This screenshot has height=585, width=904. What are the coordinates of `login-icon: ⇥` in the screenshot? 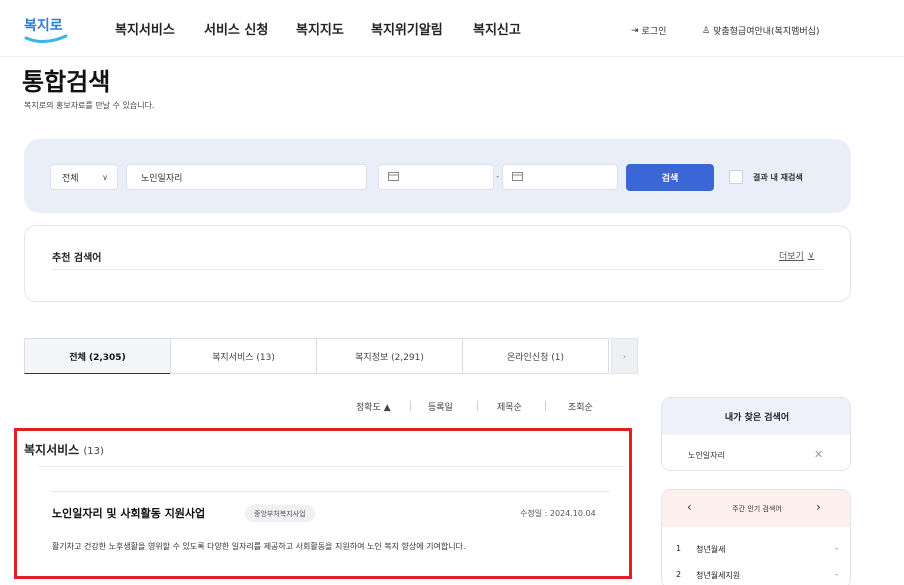 It's located at (635, 30).